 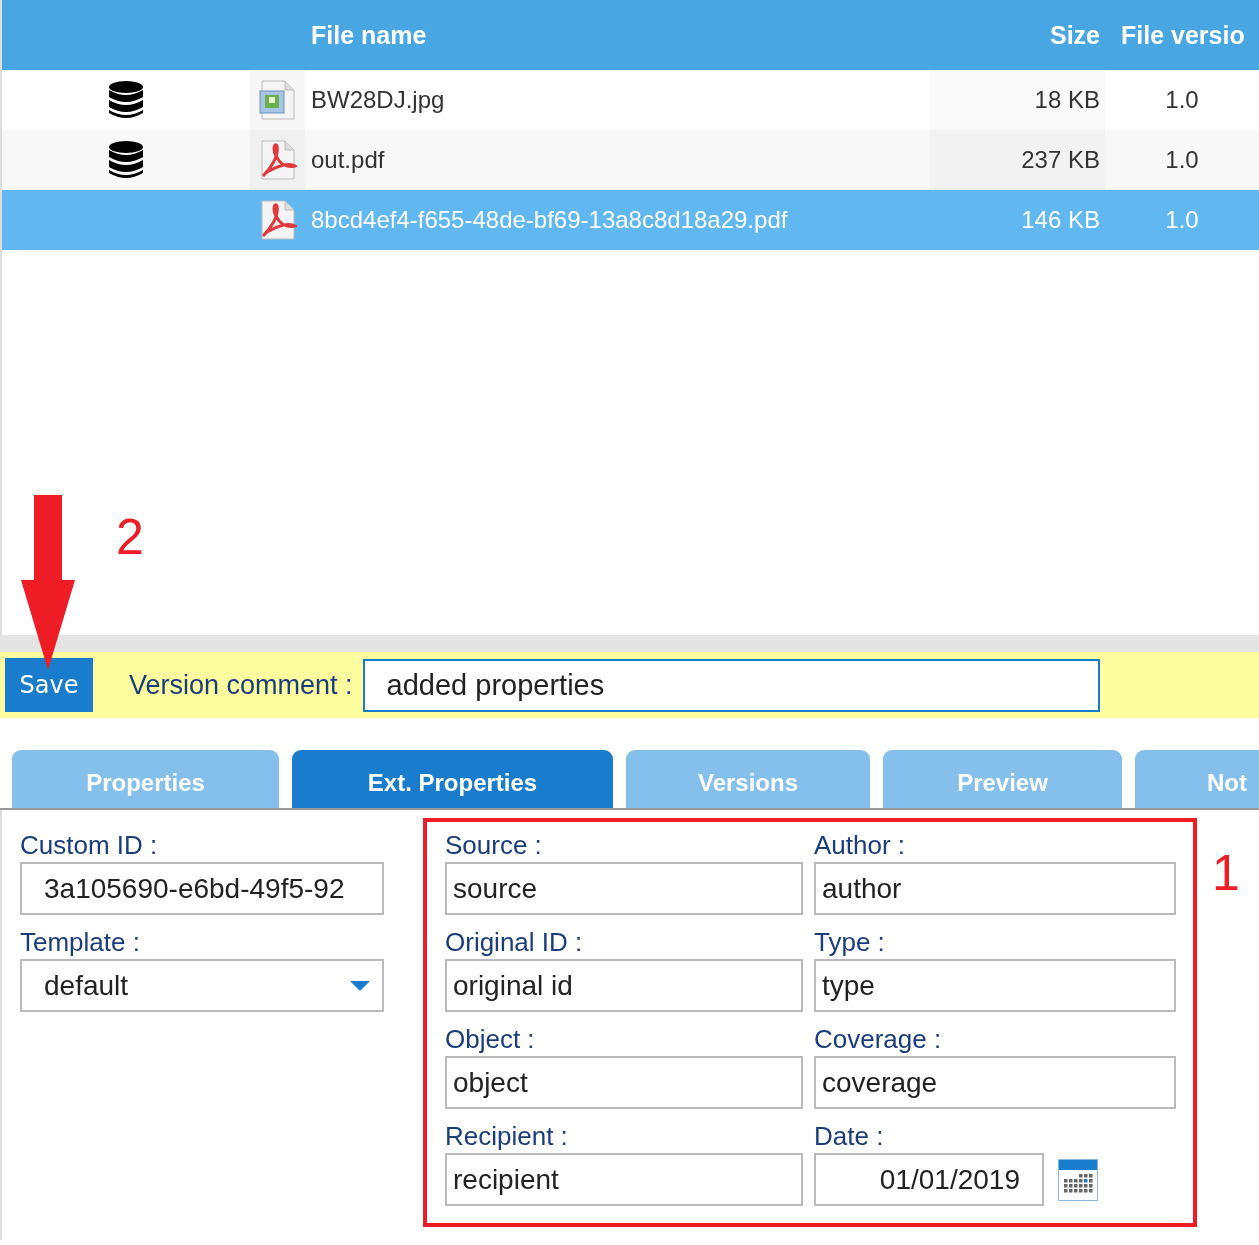 I want to click on file-name: 8bcd4ef4-f655-48de-bf69-13a8c8d18a29.pdf, so click(x=549, y=220).